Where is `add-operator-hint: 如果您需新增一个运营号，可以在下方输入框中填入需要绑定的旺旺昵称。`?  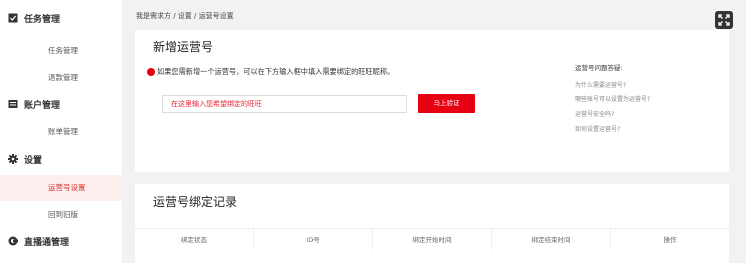 add-operator-hint: 如果您需新增一个运营号，可以在下方输入框中填入需要绑定的旺旺昵称。 is located at coordinates (270, 72).